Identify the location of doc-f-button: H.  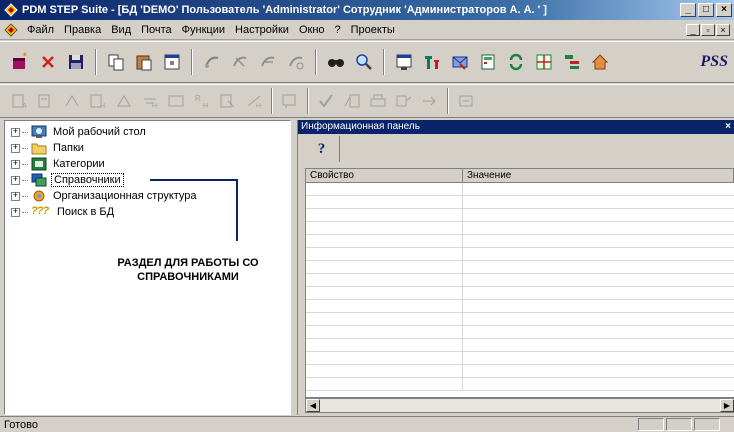
(150, 101).